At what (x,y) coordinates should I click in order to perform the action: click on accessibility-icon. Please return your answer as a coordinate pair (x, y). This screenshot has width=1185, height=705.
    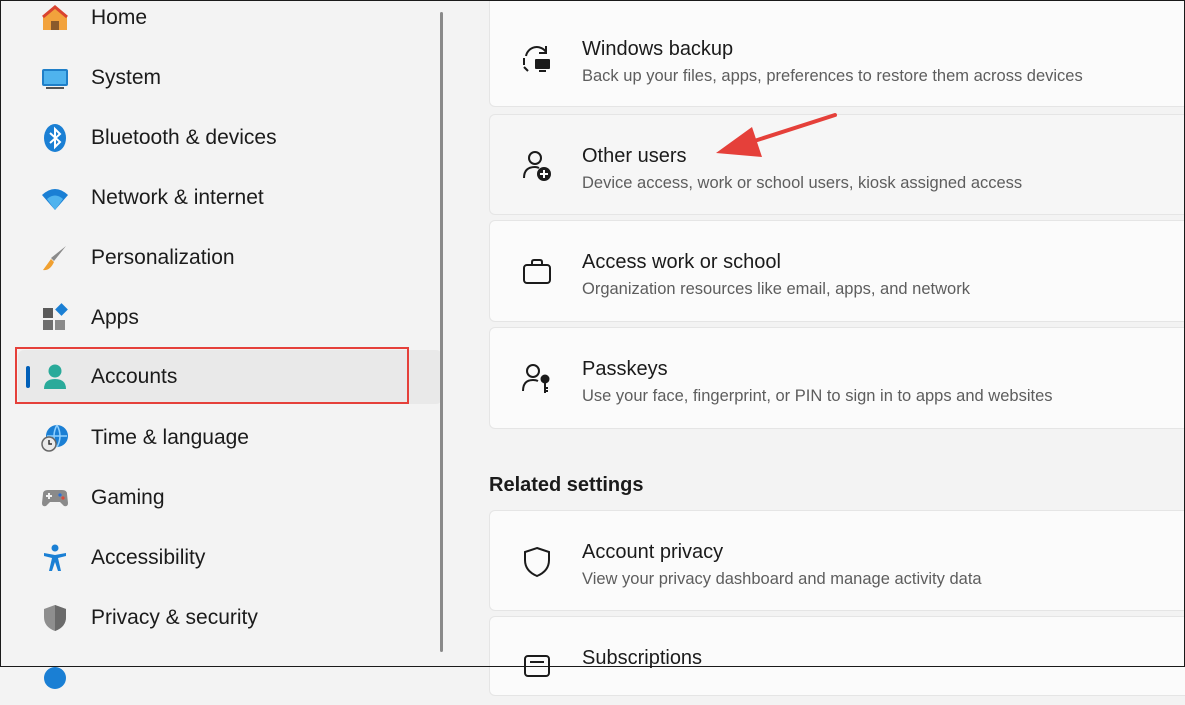
    Looking at the image, I should click on (55, 557).